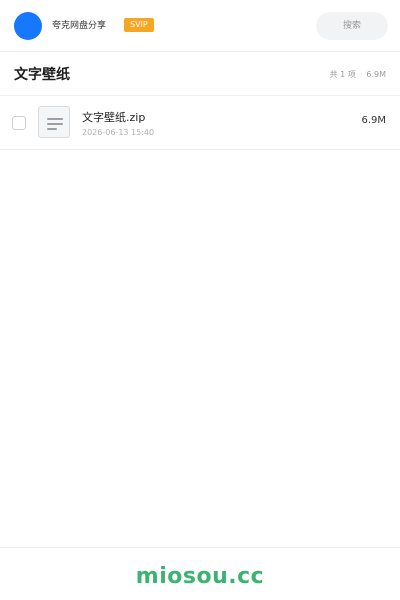  I want to click on sharer-name: 夸克网盘分享, so click(79, 26).